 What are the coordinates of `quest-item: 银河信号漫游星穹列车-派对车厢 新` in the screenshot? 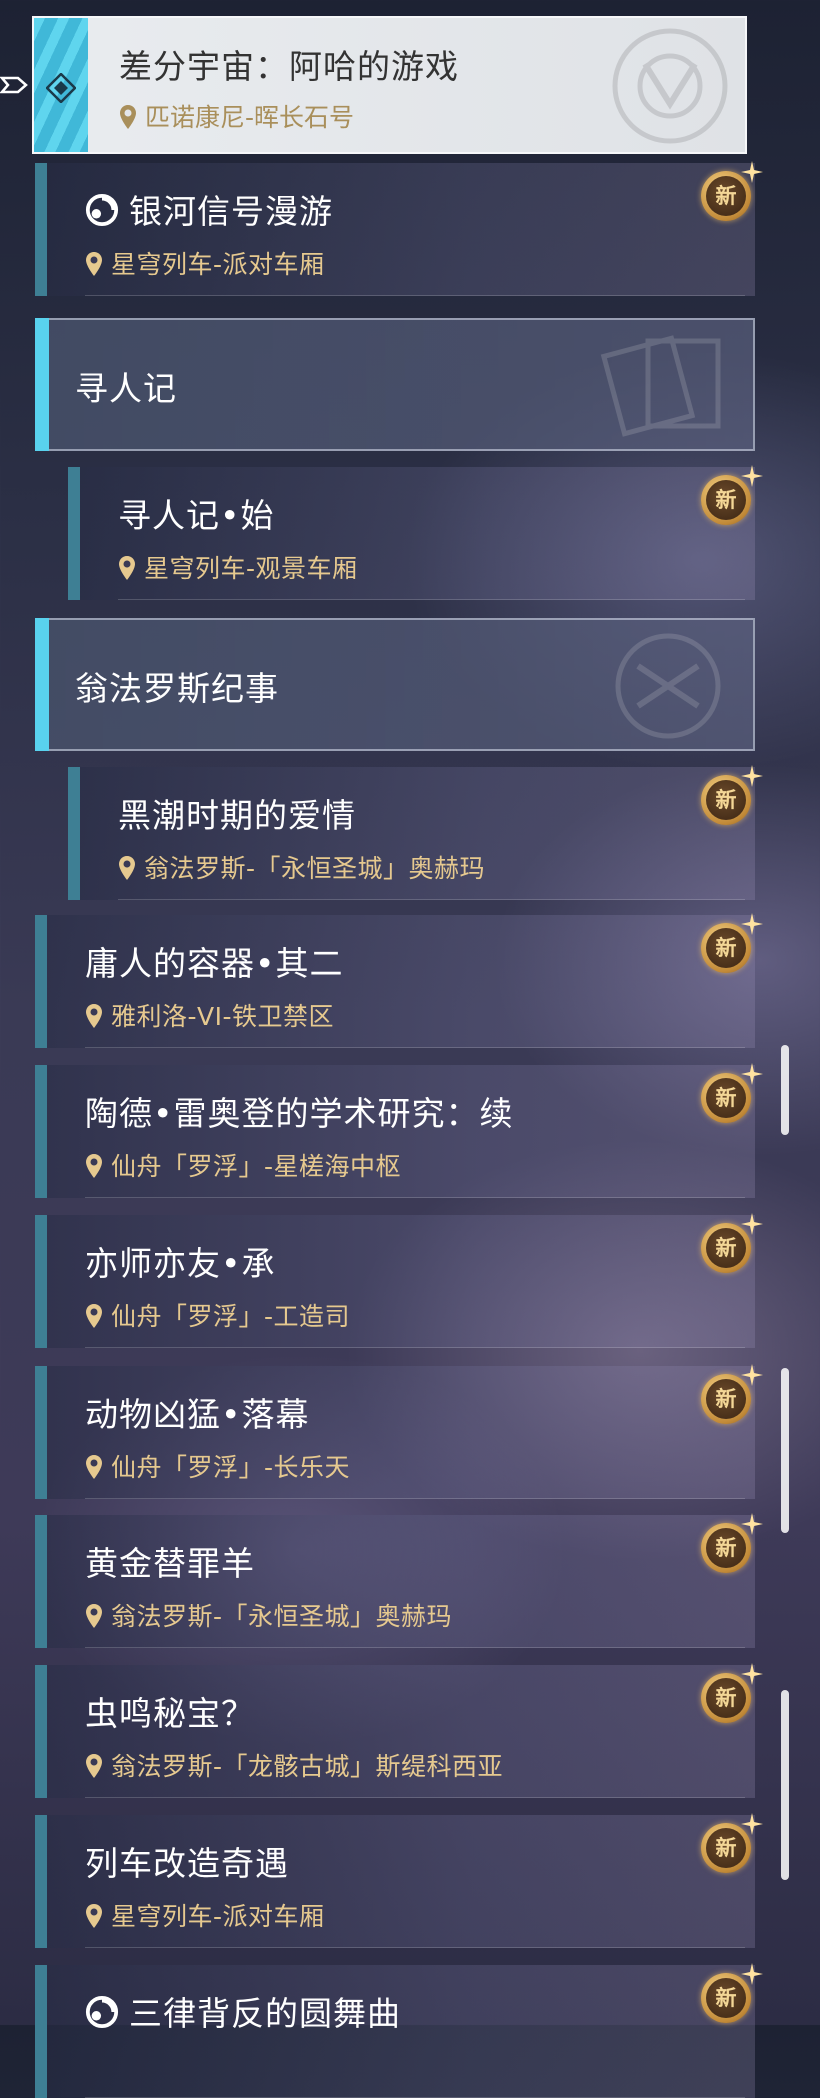 It's located at (399, 228).